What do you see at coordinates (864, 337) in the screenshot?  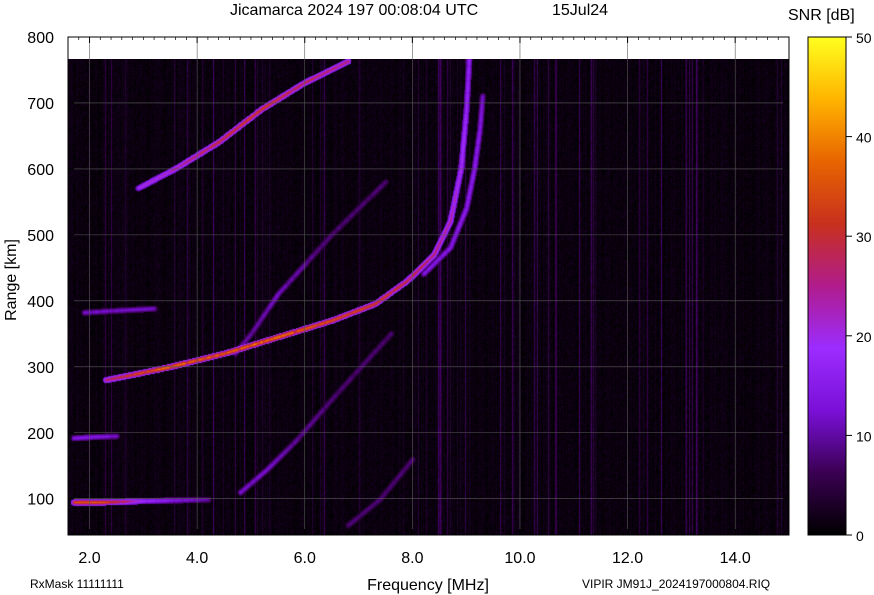 I see `colorbar-tick-label: 20` at bounding box center [864, 337].